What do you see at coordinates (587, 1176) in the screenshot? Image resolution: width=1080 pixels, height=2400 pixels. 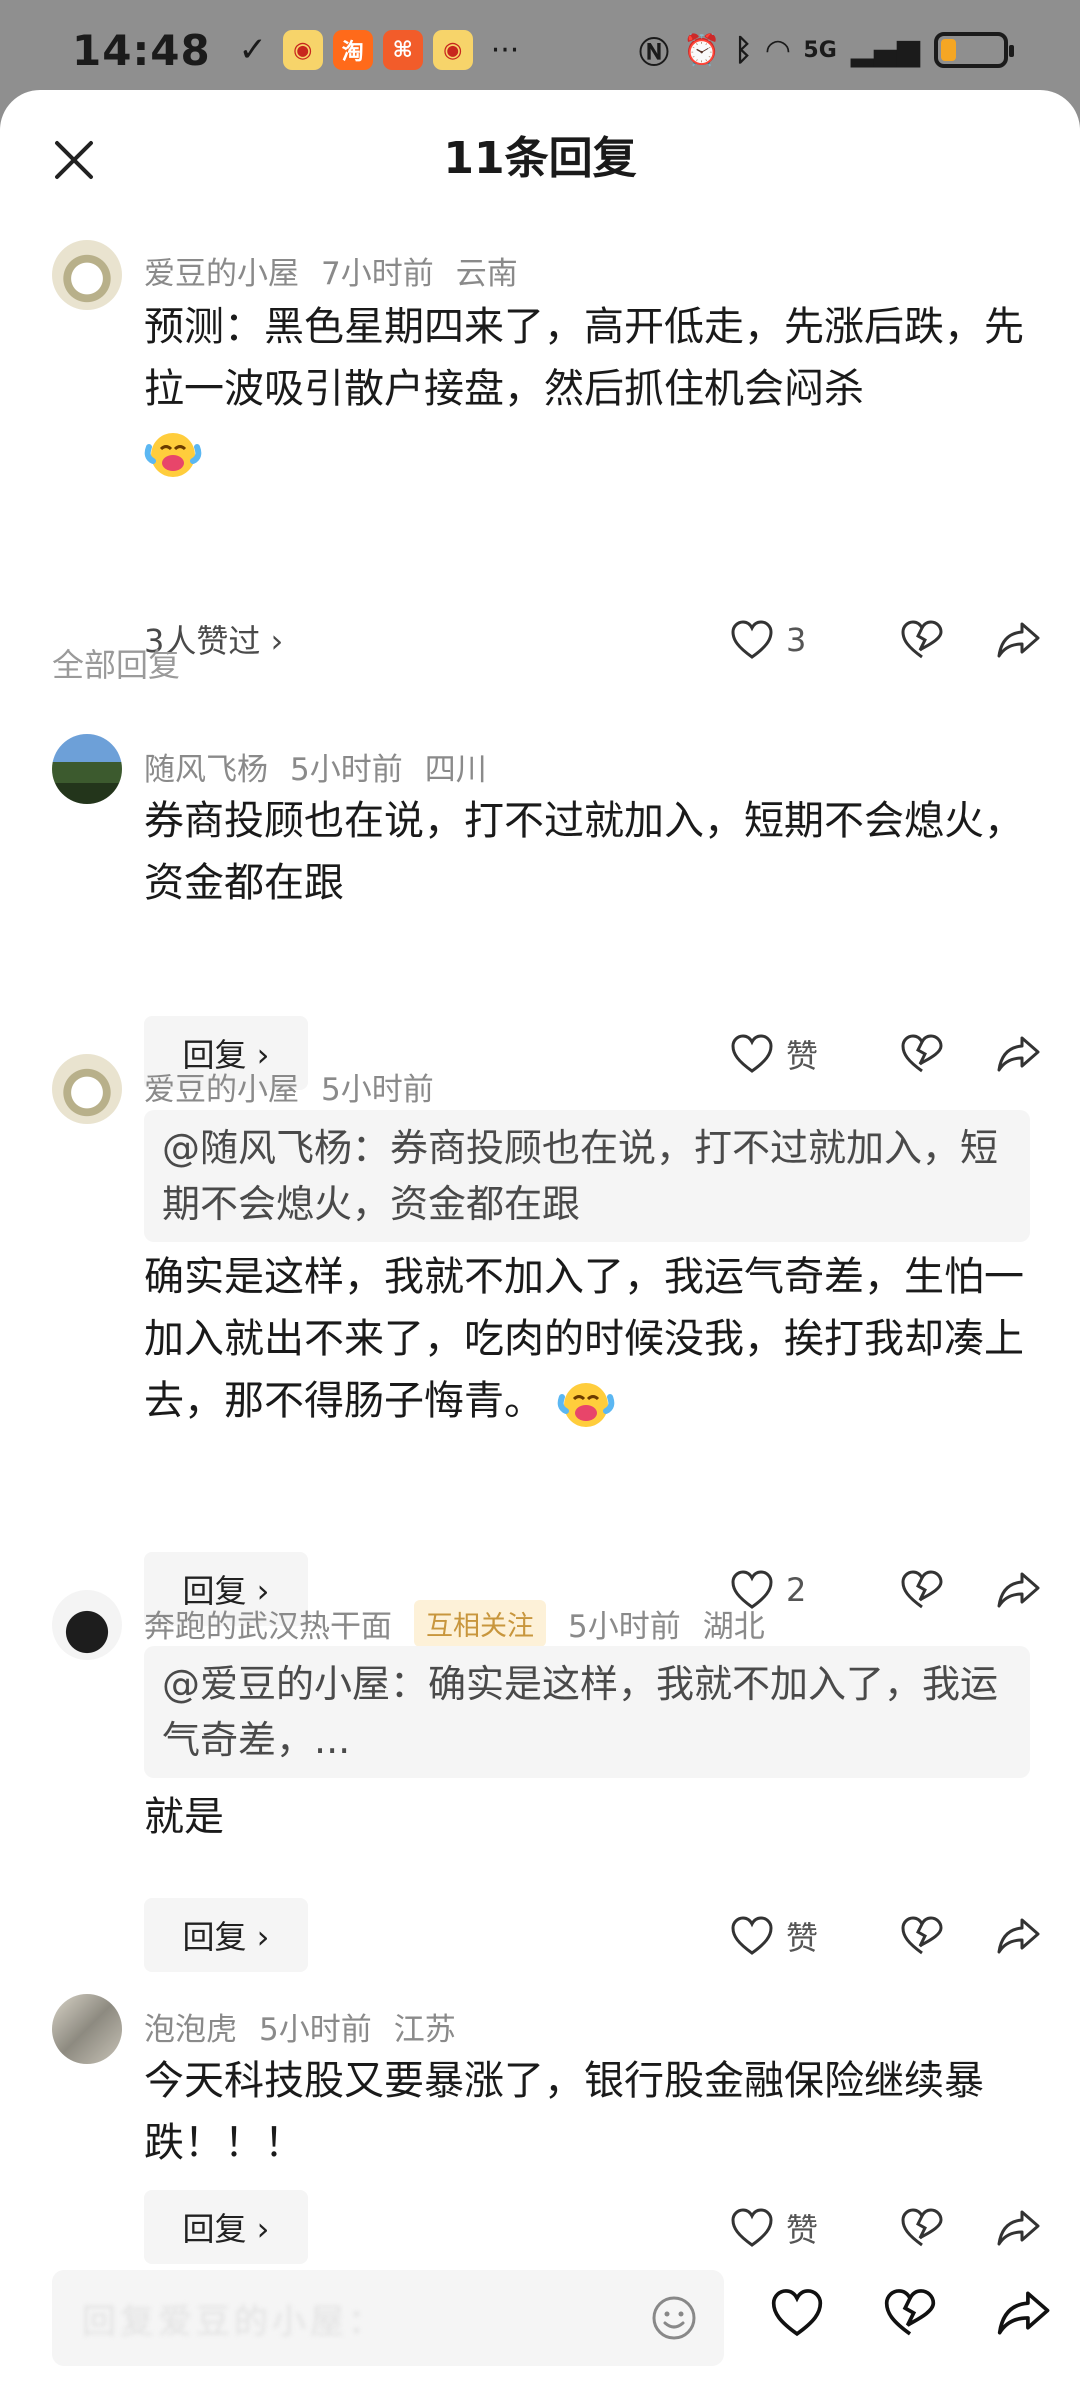 I see `quoted-reply: @随风飞杨：券商投顾也在说，打不过就加入，短期不会熄火，资金都在跟` at bounding box center [587, 1176].